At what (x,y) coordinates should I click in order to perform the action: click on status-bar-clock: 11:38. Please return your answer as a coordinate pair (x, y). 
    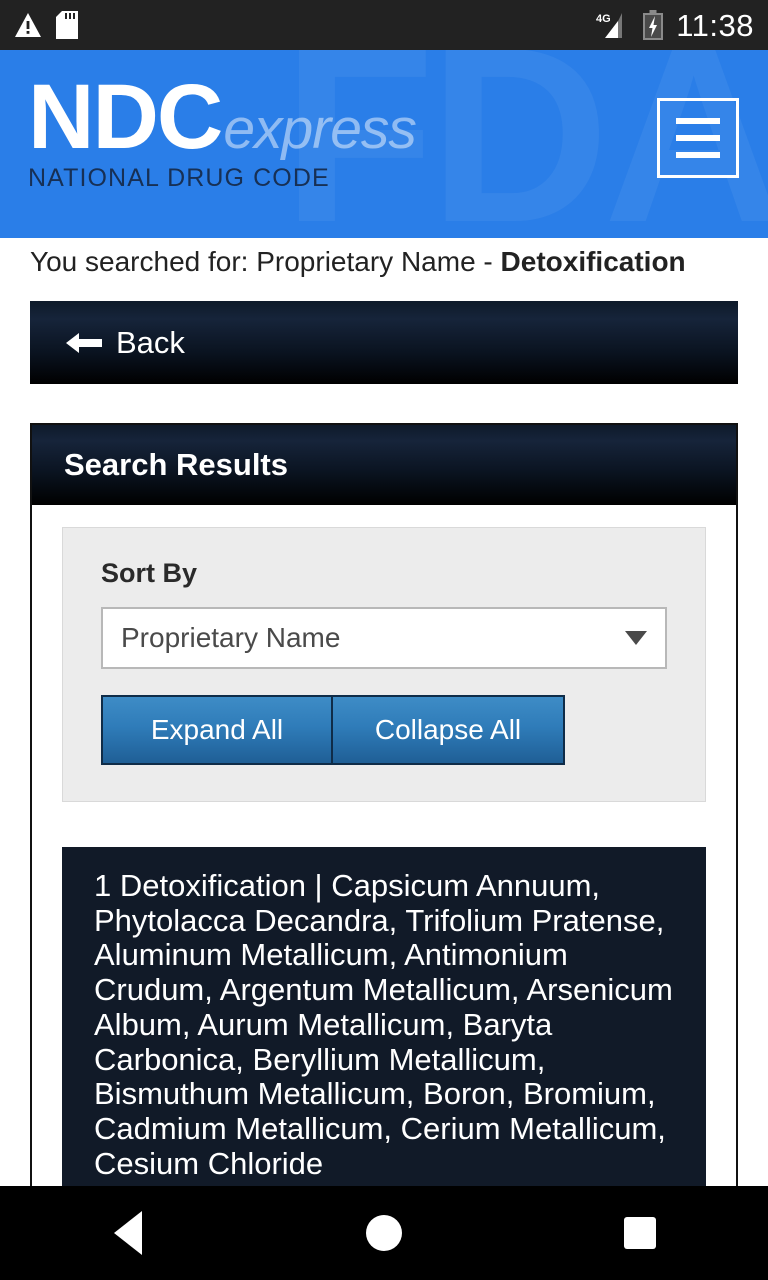
    Looking at the image, I should click on (715, 25).